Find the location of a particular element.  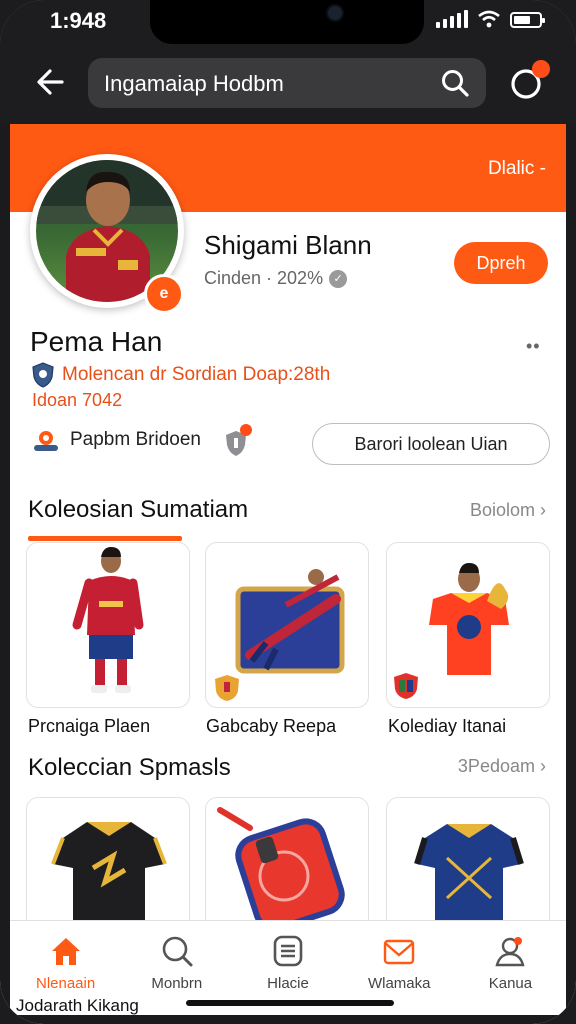

battery-icon is located at coordinates (527, 20).